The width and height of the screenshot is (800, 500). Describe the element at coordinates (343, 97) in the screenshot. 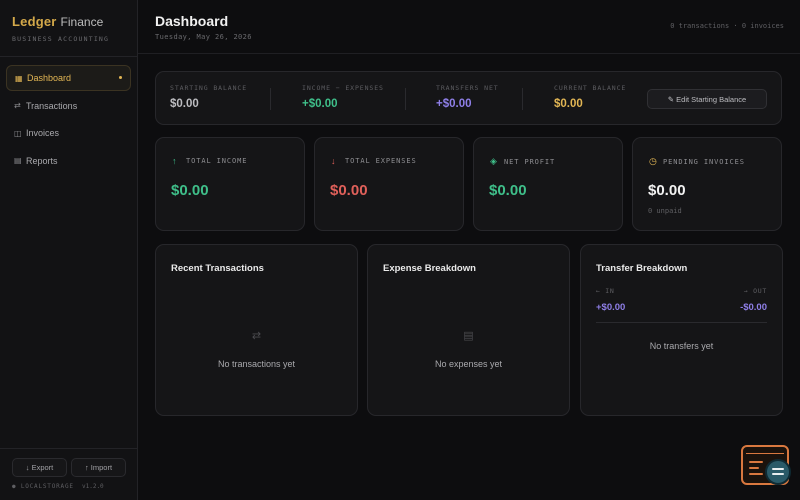

I see `income-minus-expenses: INCOME − EXPENSES +$0.00` at that location.